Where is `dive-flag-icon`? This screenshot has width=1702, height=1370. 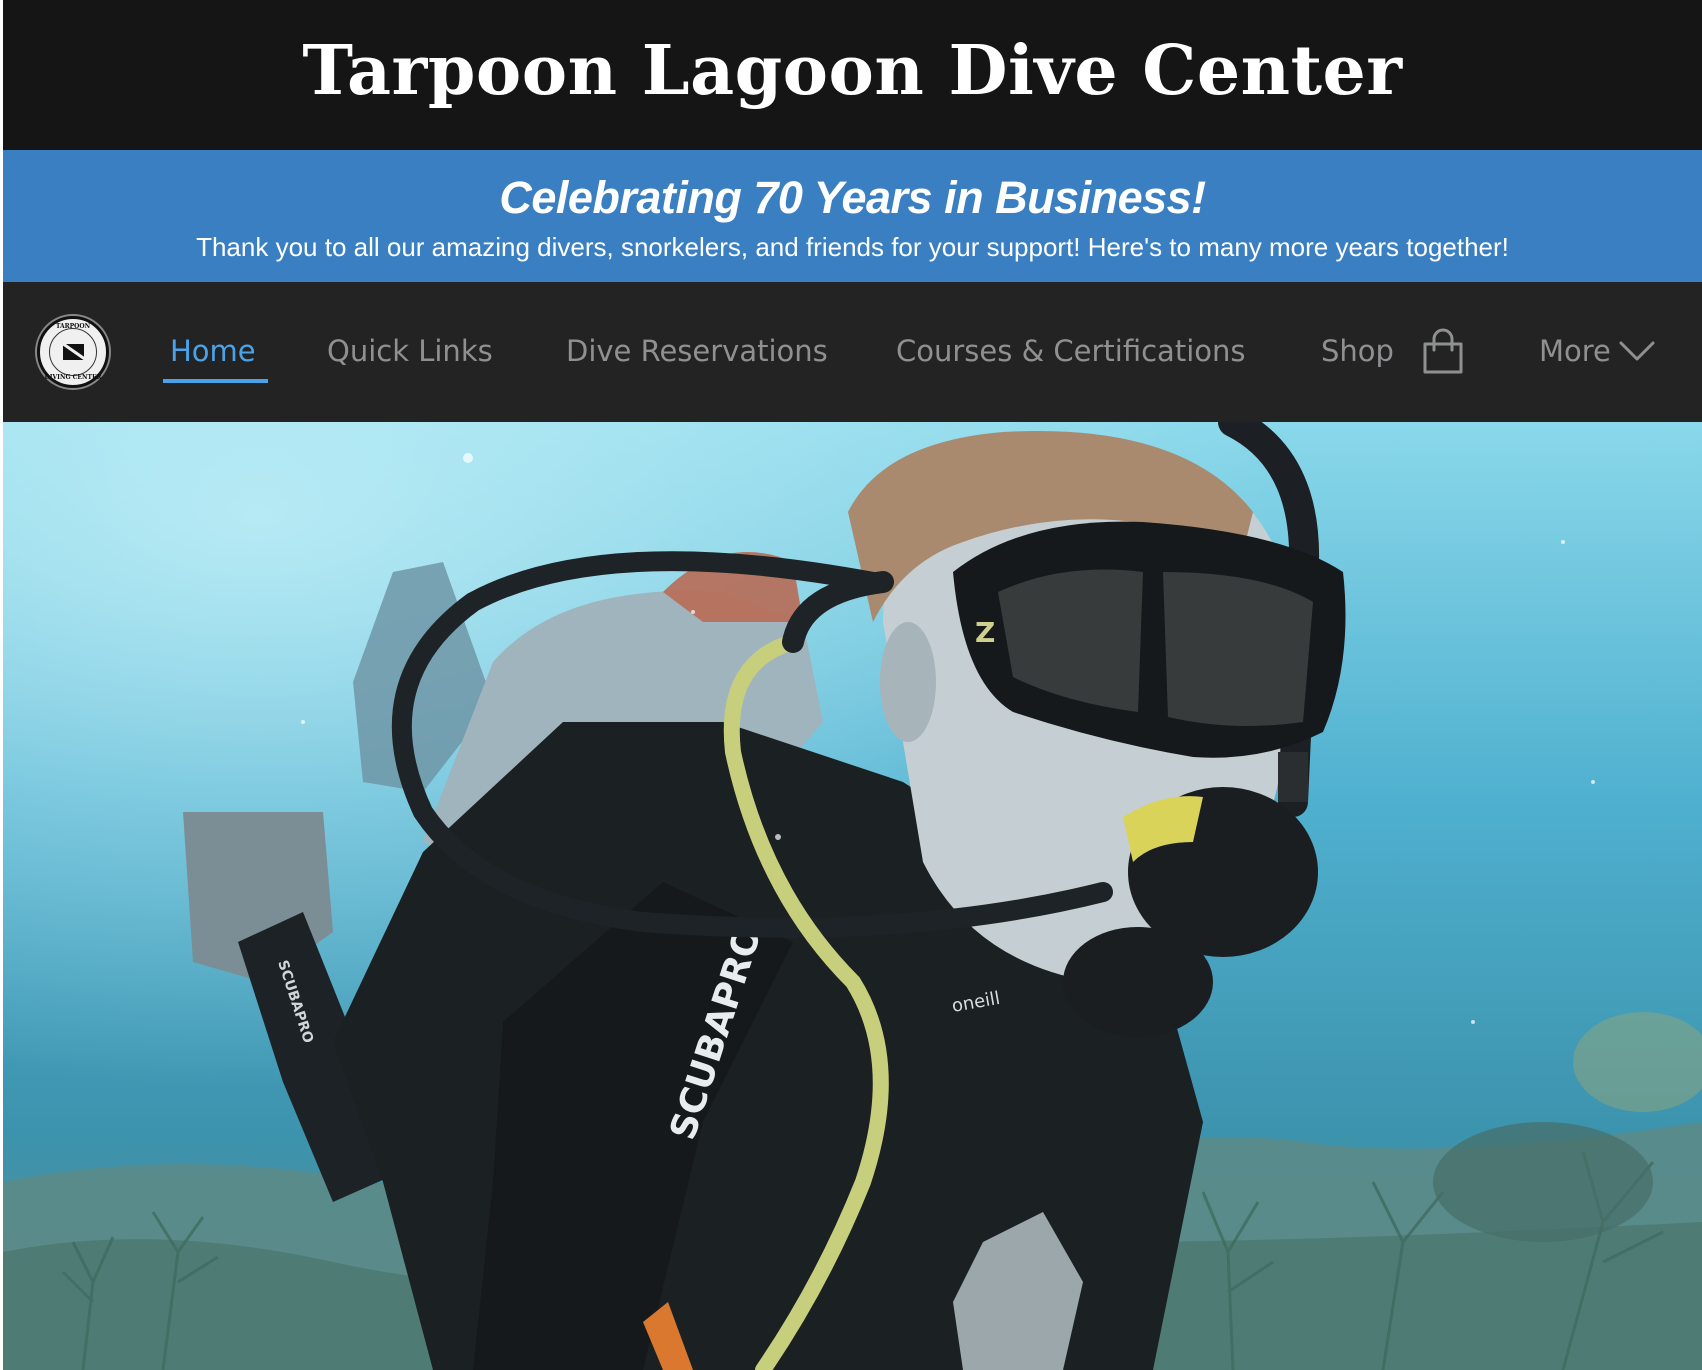
dive-flag-icon is located at coordinates (73, 352).